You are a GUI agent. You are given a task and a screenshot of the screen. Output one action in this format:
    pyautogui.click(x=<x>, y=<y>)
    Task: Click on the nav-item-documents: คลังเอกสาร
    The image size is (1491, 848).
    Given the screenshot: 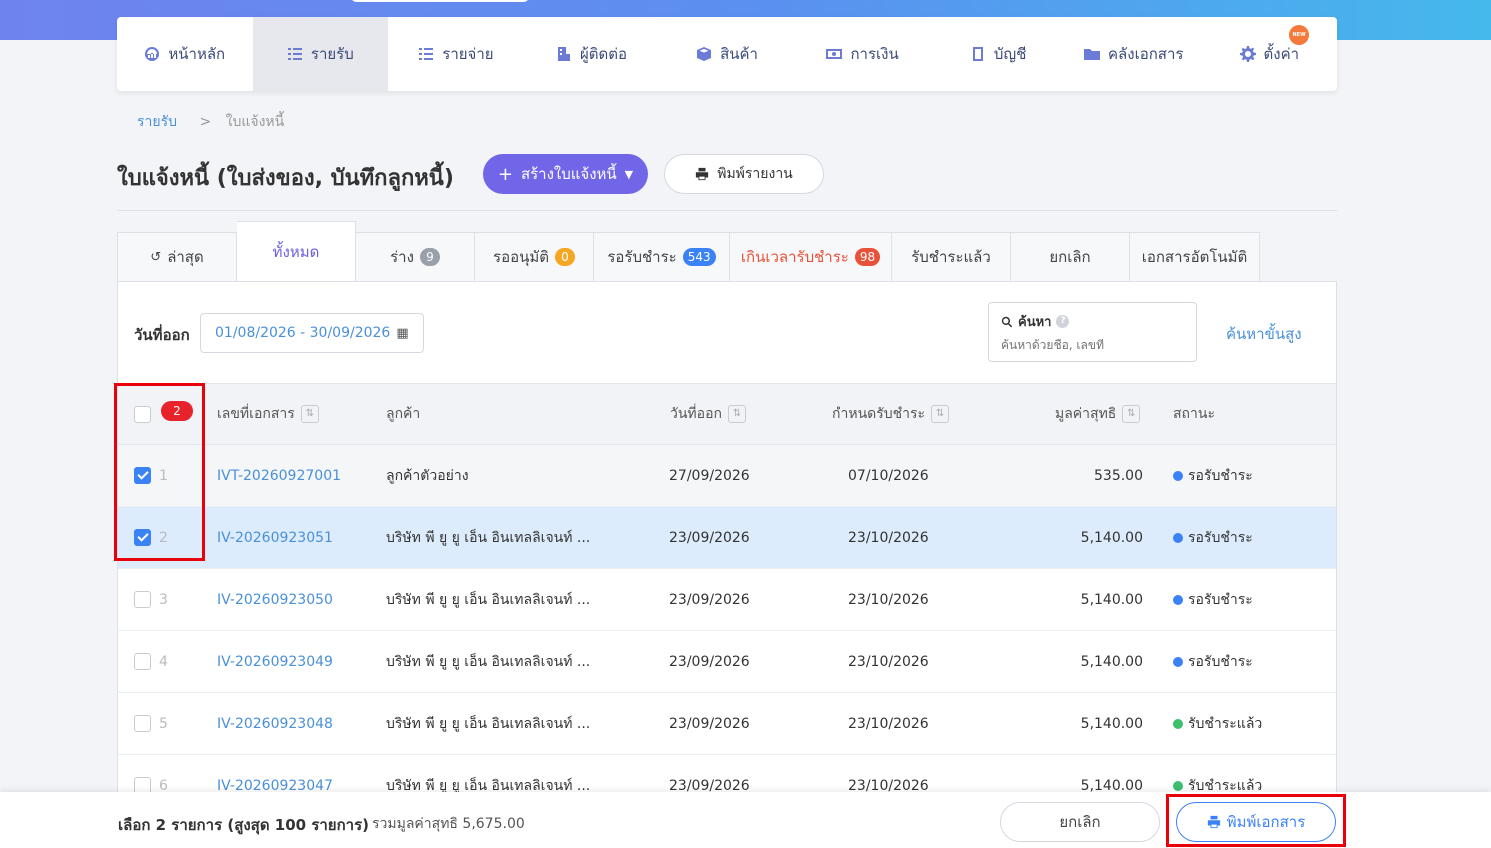 What is the action you would take?
    pyautogui.click(x=1134, y=54)
    